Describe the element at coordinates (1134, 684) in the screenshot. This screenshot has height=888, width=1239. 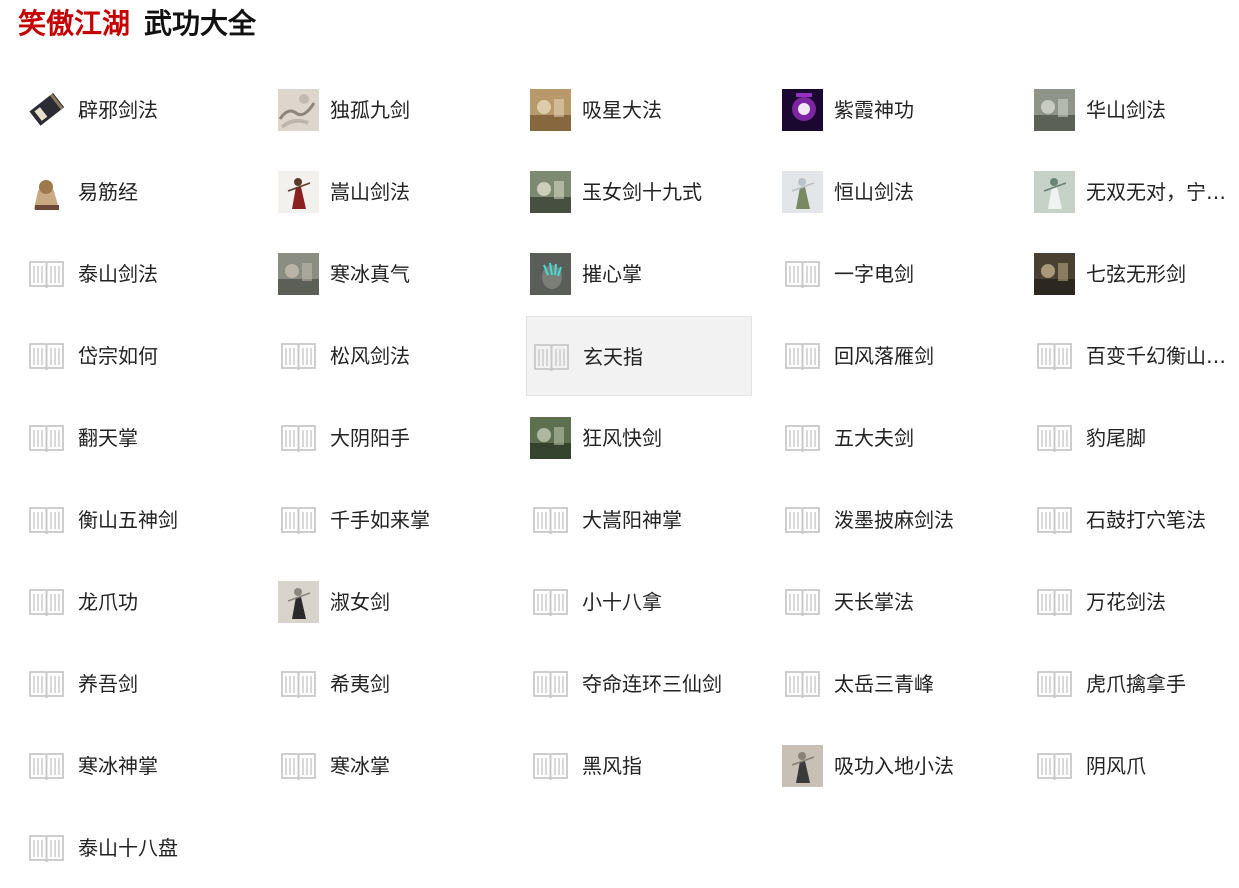
I see `skill-item: 虎爪擒拿手` at that location.